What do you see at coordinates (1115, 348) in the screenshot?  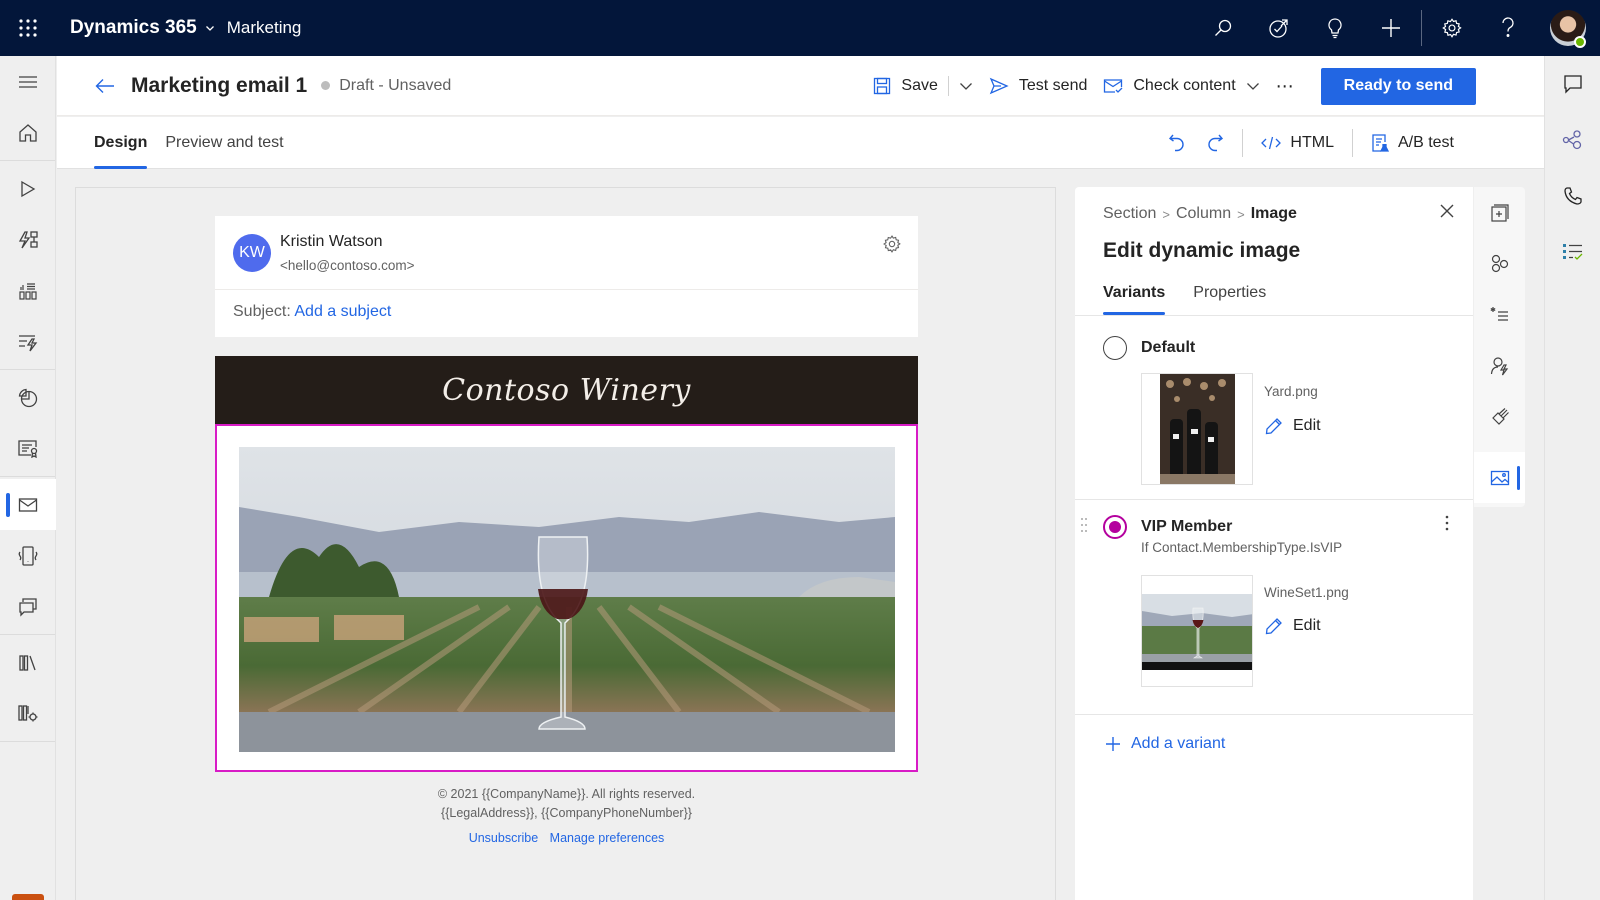 I see `variant-default-radio` at bounding box center [1115, 348].